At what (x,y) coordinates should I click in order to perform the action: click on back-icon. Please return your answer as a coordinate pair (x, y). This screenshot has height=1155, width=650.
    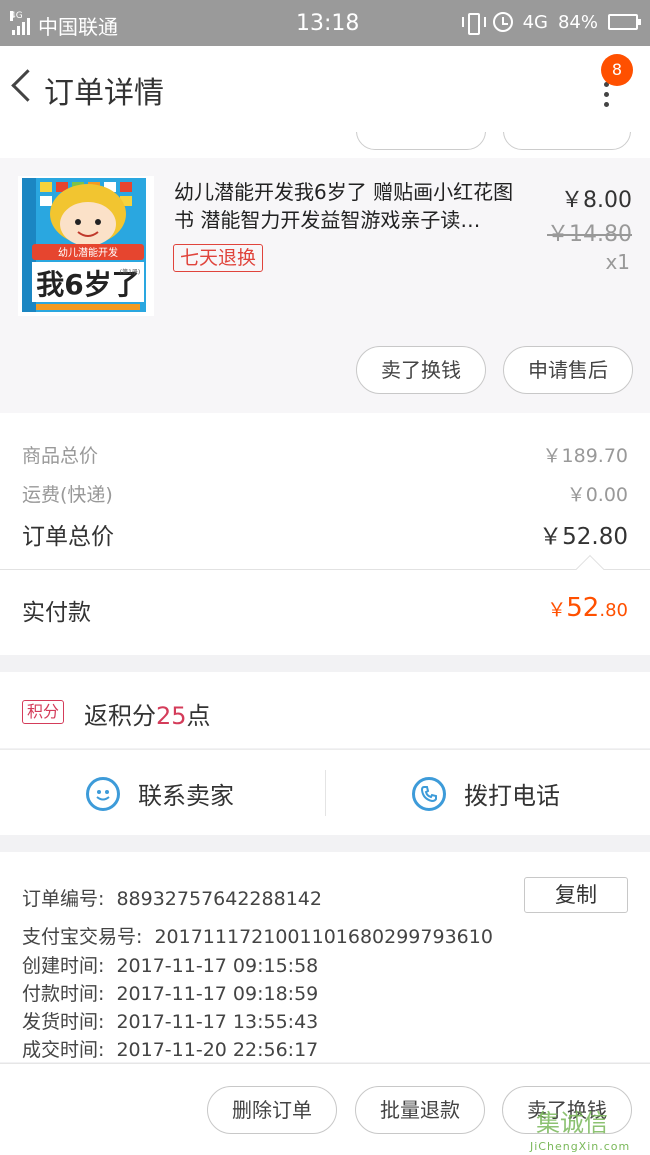
    Looking at the image, I should click on (21, 86).